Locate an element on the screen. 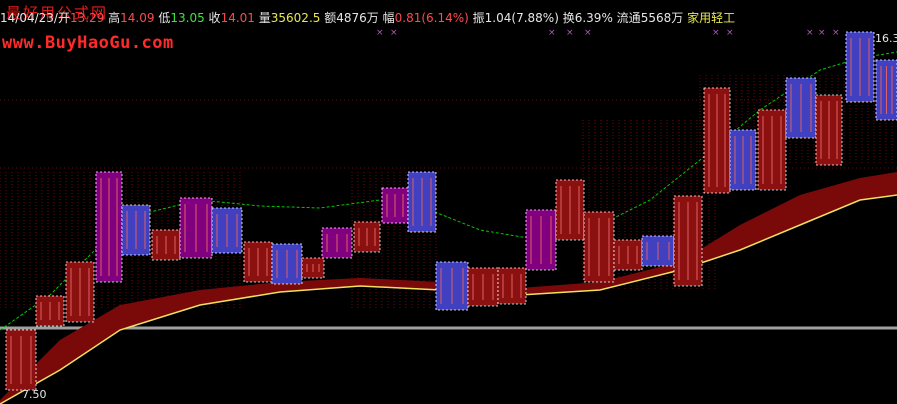 This screenshot has width=897, height=404. high-price-label: 16.3 is located at coordinates (886, 38).